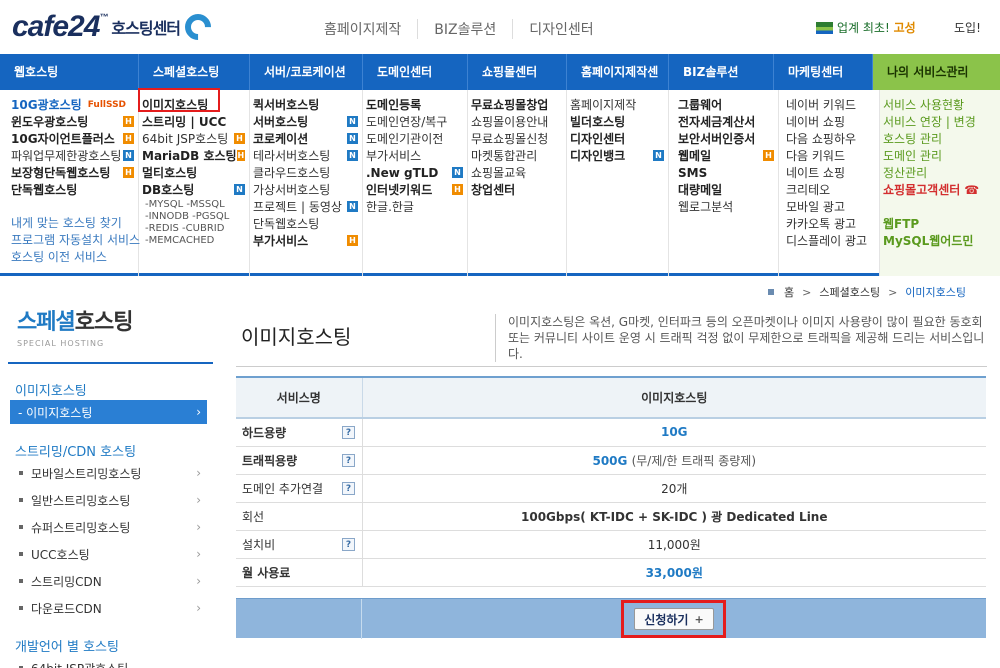 Image resolution: width=1000 pixels, height=668 pixels. I want to click on menu-item: 도메인 관리, so click(940, 155).